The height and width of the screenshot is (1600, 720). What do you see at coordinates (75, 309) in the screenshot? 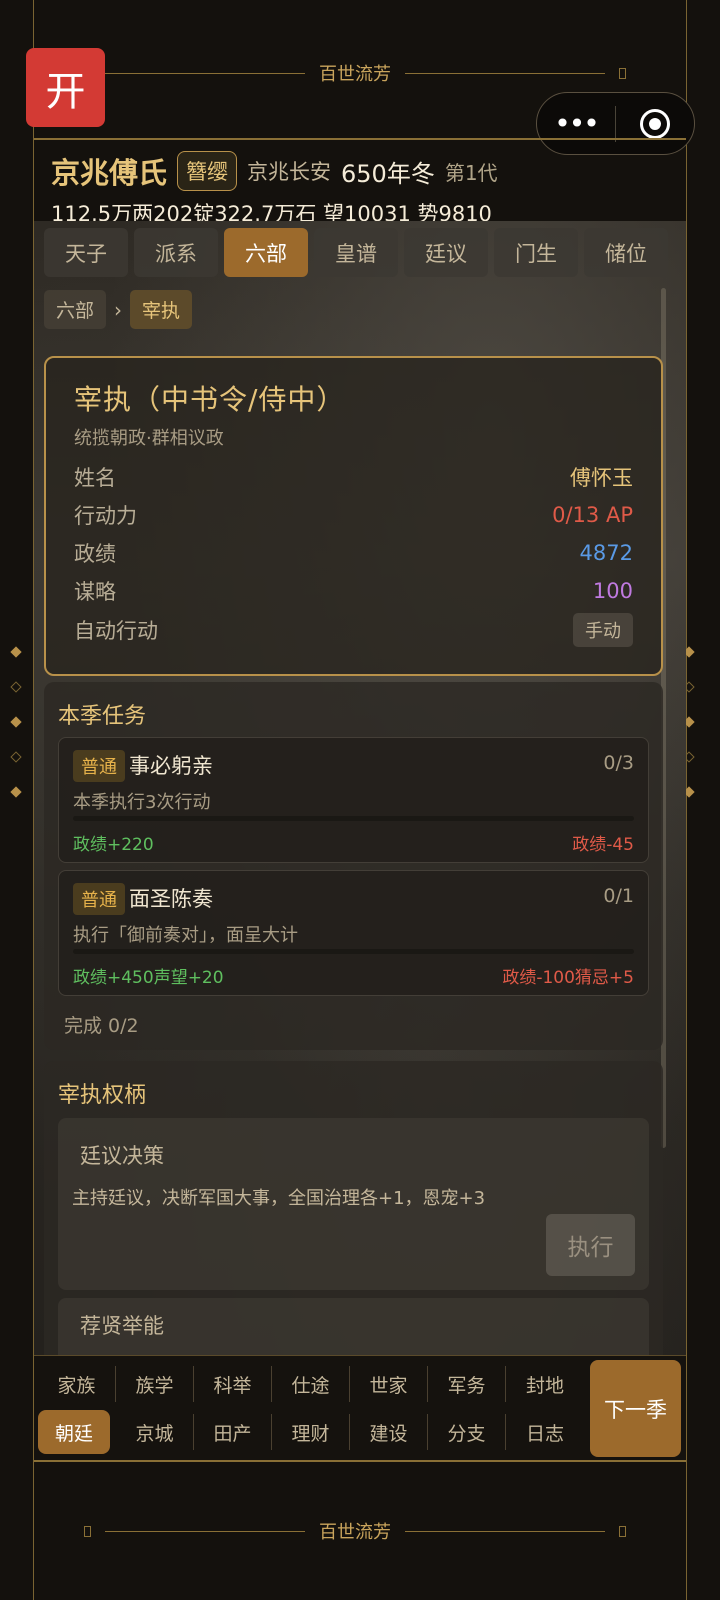
I see `breadcrumb-parent: 六部` at bounding box center [75, 309].